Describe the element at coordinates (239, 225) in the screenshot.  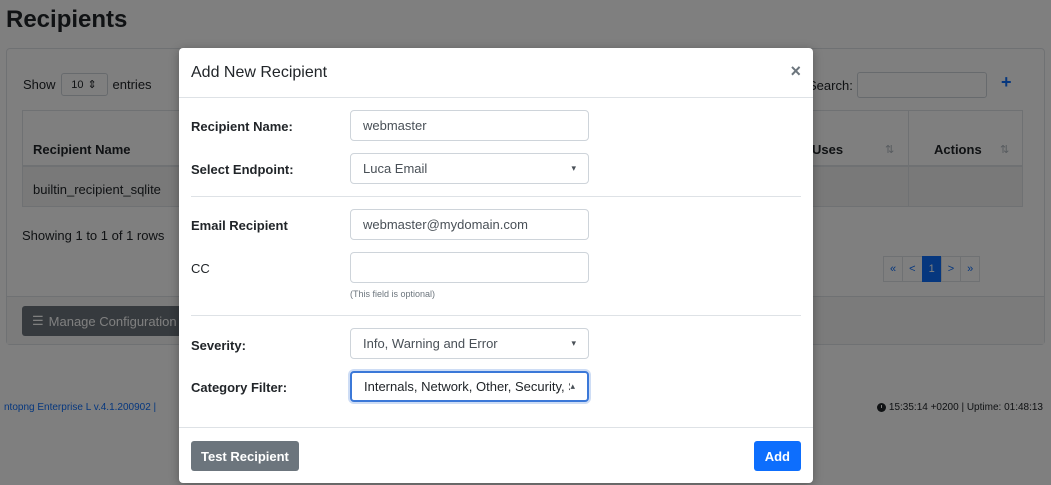
I see `email-recipient-label: Email Recipient` at that location.